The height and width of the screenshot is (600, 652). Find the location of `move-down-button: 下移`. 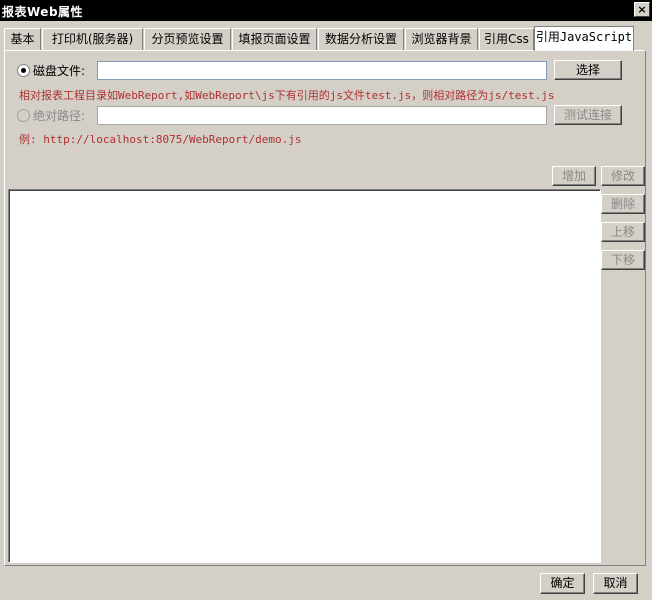

move-down-button: 下移 is located at coordinates (623, 260).